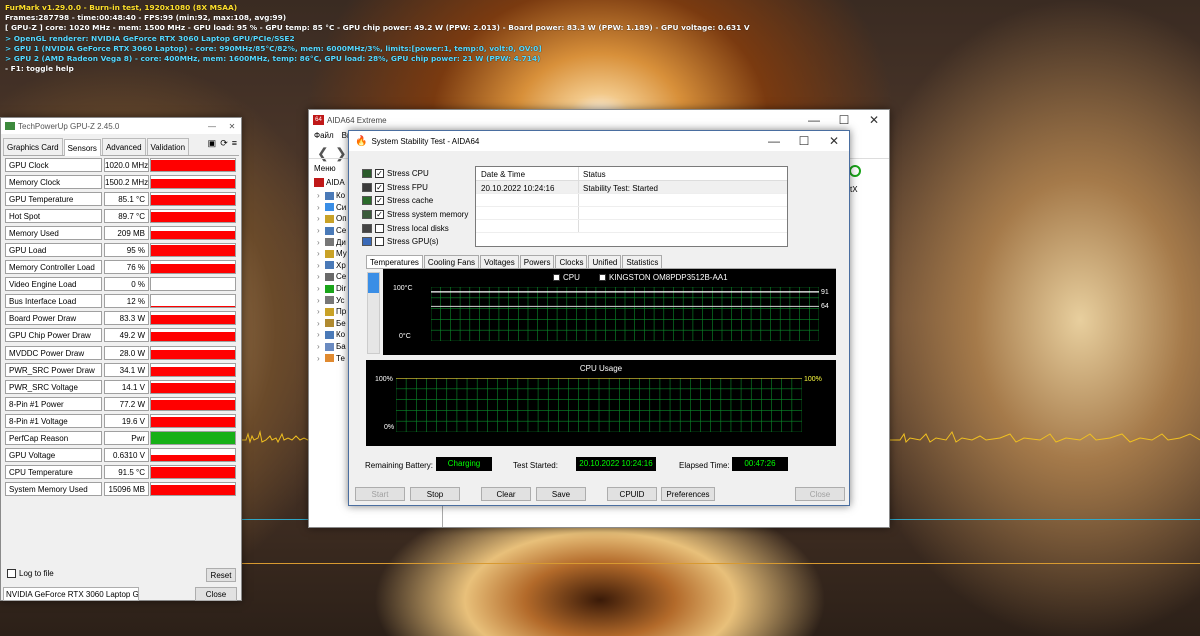 This screenshot has width=1200, height=636. What do you see at coordinates (415, 188) in the screenshot?
I see `stress-option: ✓ Stress FPU` at bounding box center [415, 188].